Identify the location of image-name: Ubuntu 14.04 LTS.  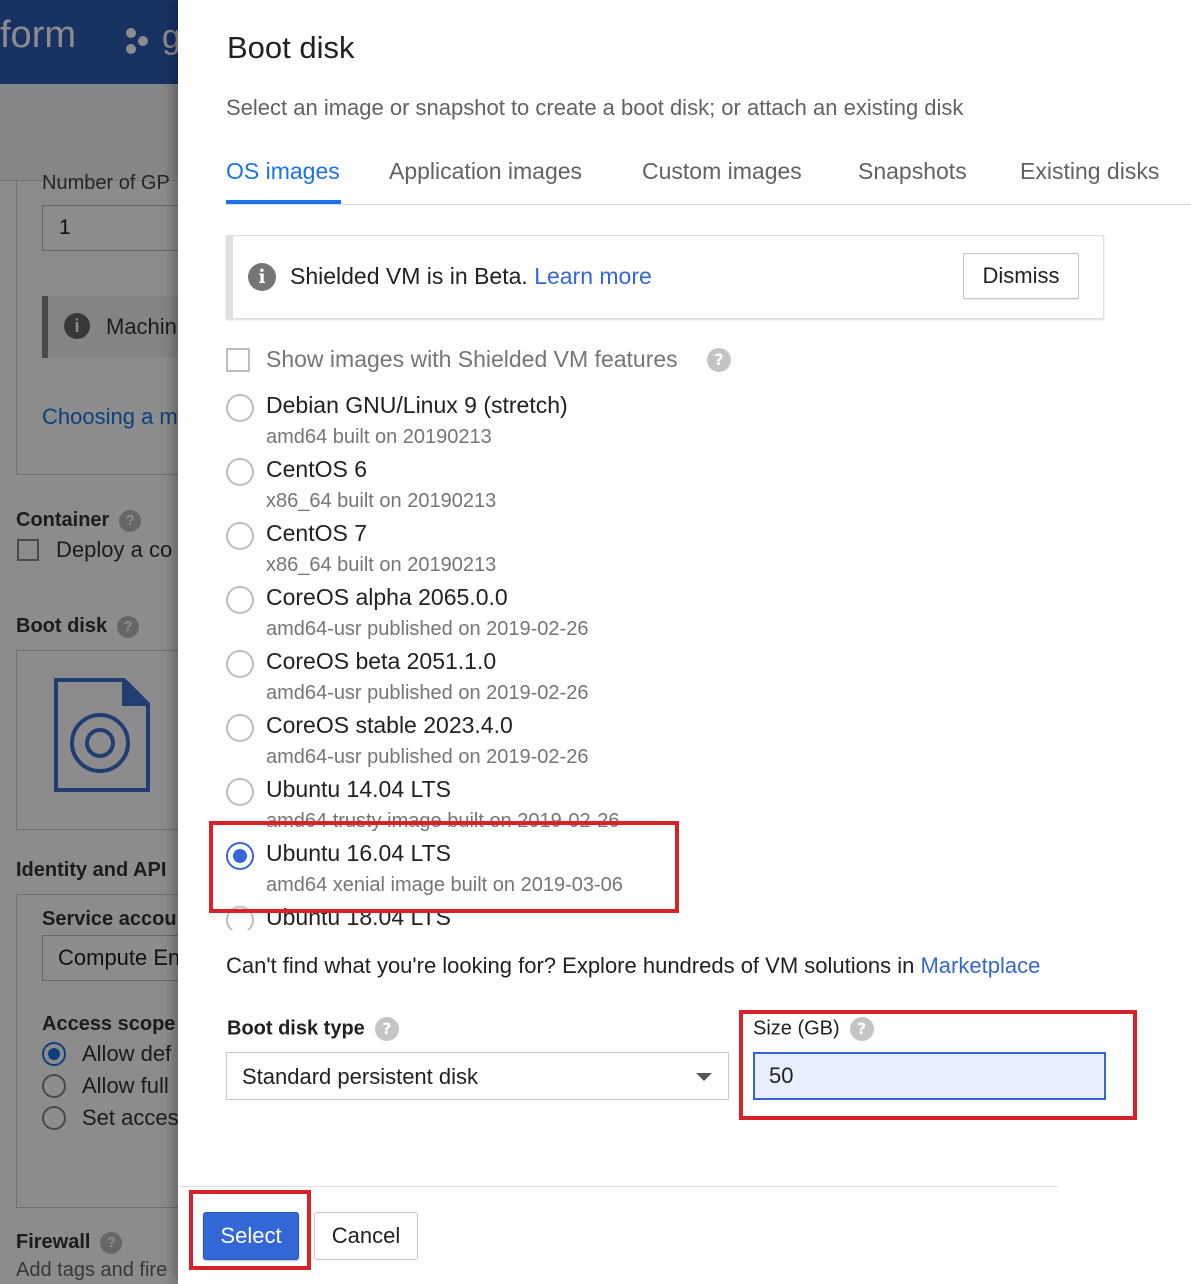
(358, 789).